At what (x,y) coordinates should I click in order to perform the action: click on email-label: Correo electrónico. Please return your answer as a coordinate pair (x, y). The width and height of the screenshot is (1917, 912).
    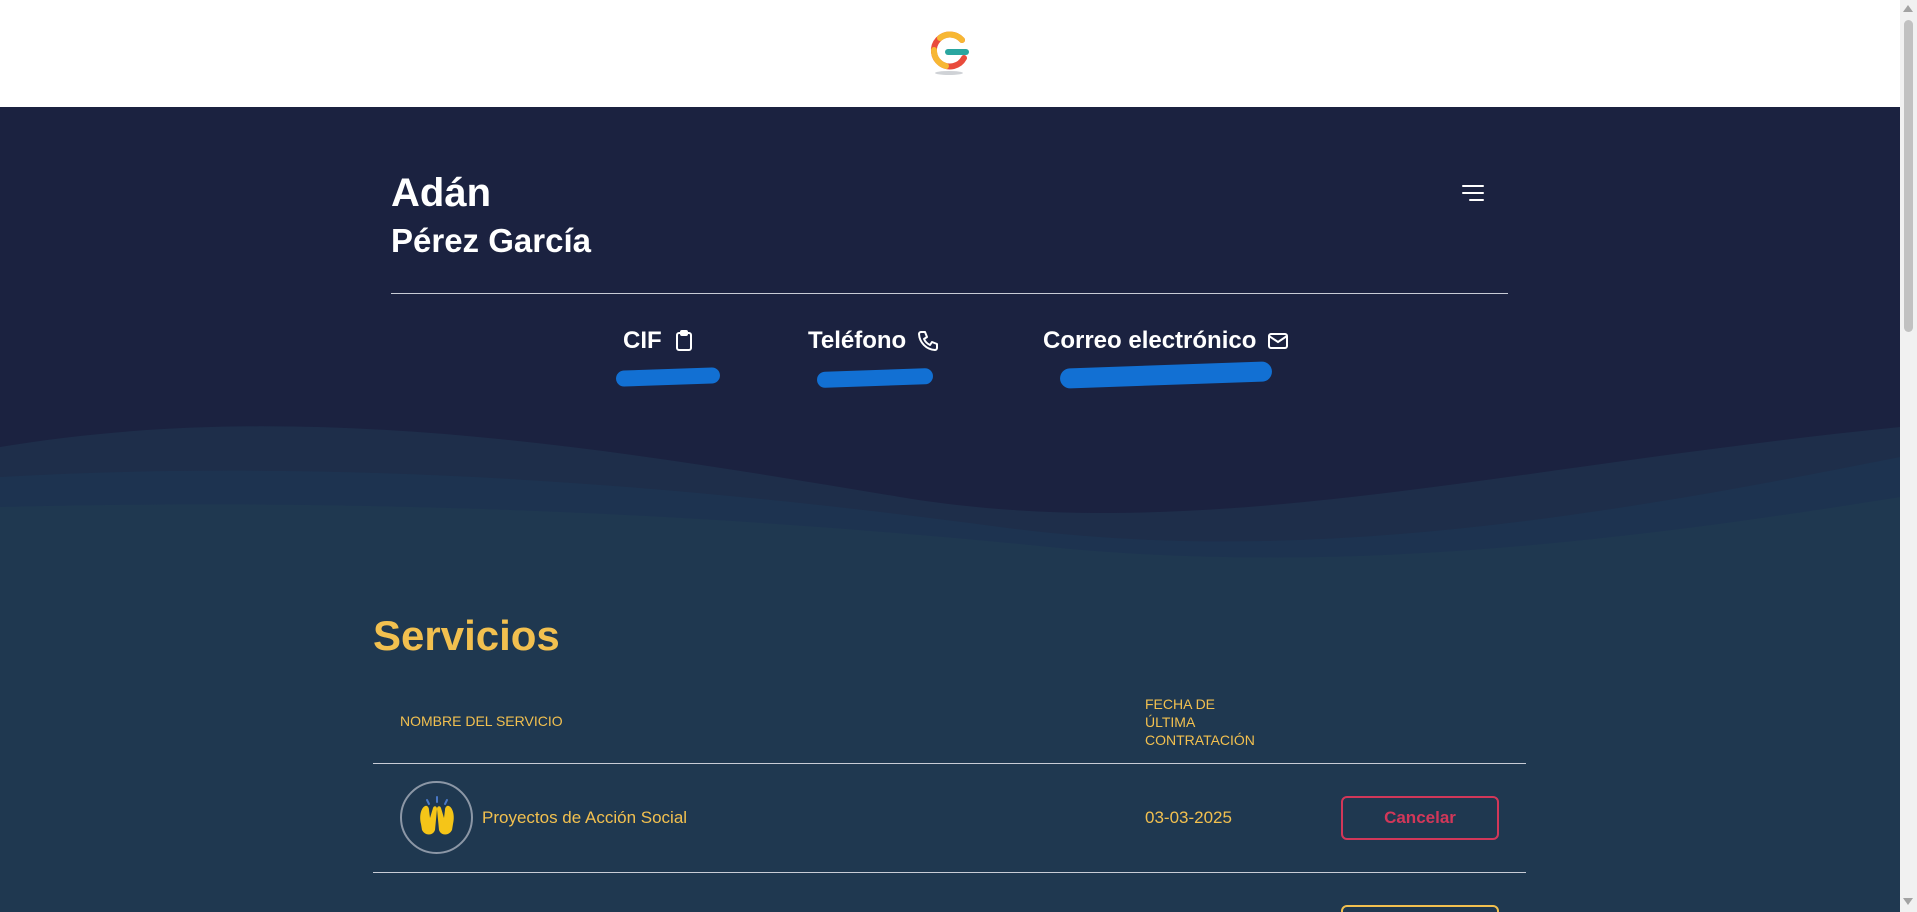
    Looking at the image, I should click on (1150, 340).